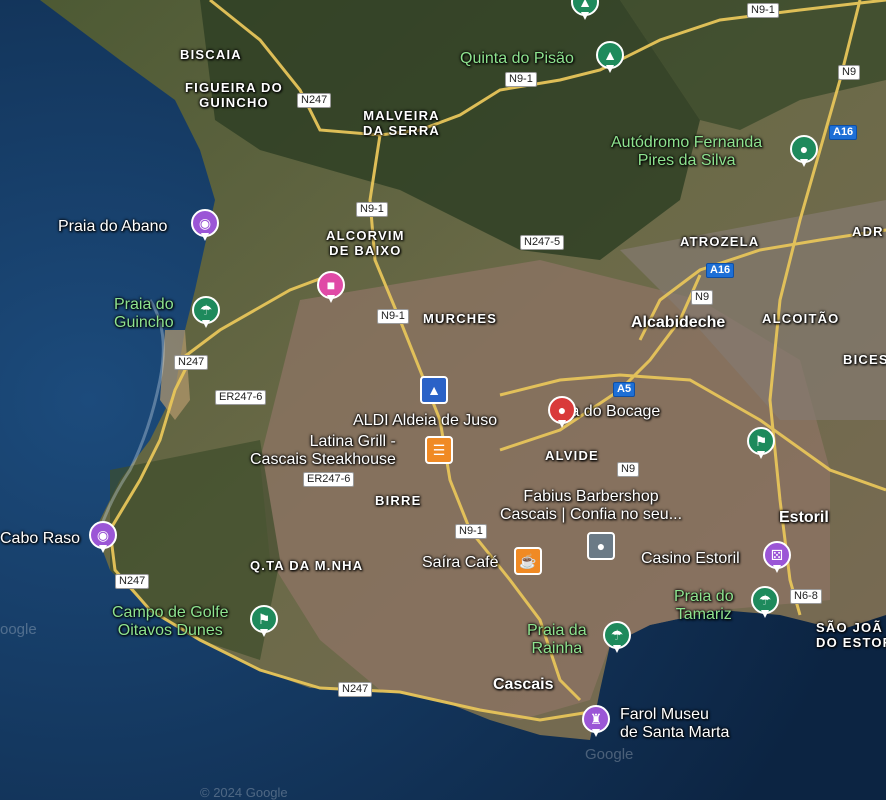 The height and width of the screenshot is (800, 886). What do you see at coordinates (765, 603) in the screenshot?
I see `poi-pin-praia-do-tamariz: ☂` at bounding box center [765, 603].